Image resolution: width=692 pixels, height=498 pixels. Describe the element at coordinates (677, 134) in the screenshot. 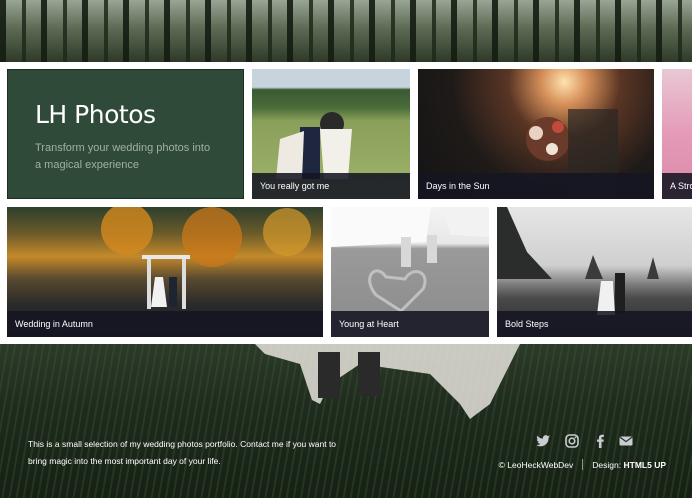

I see `gallery-item-a-stro: A Stro` at that location.